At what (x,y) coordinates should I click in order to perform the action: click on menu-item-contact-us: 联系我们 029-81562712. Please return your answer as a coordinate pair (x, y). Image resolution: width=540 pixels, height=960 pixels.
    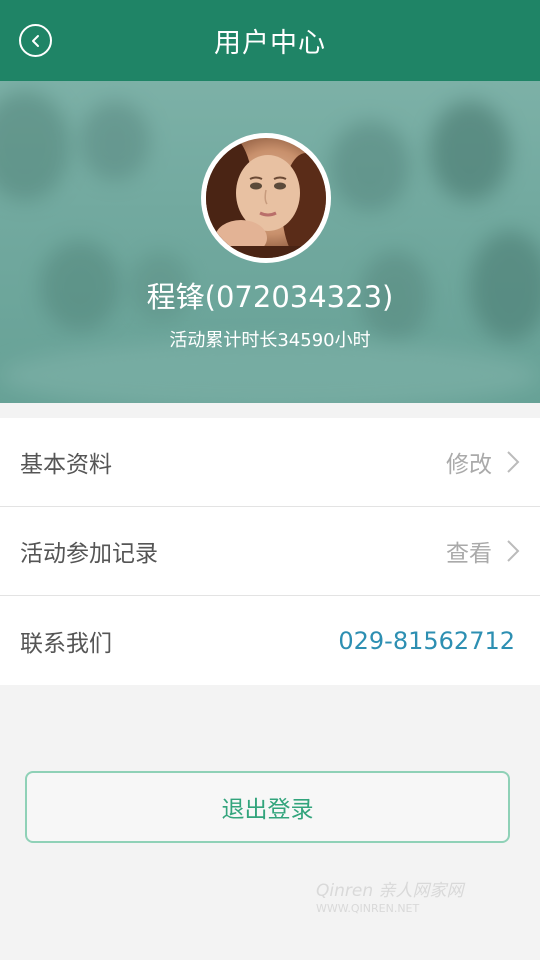
    Looking at the image, I should click on (270, 640).